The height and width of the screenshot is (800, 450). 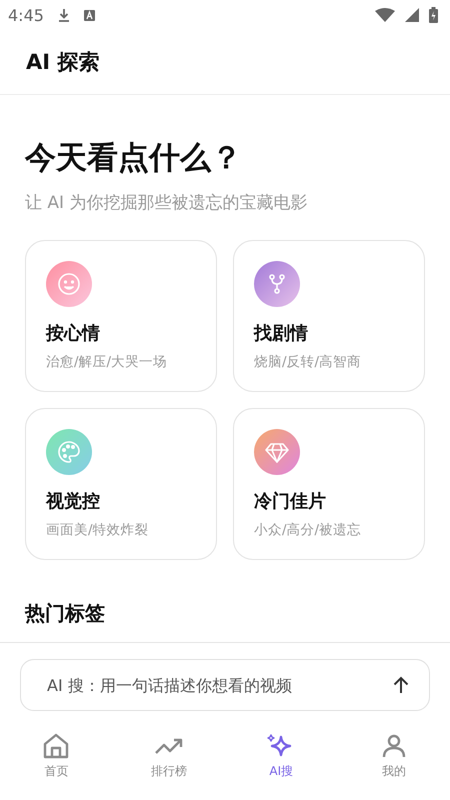 I want to click on card-title: 视觉控, so click(x=73, y=501).